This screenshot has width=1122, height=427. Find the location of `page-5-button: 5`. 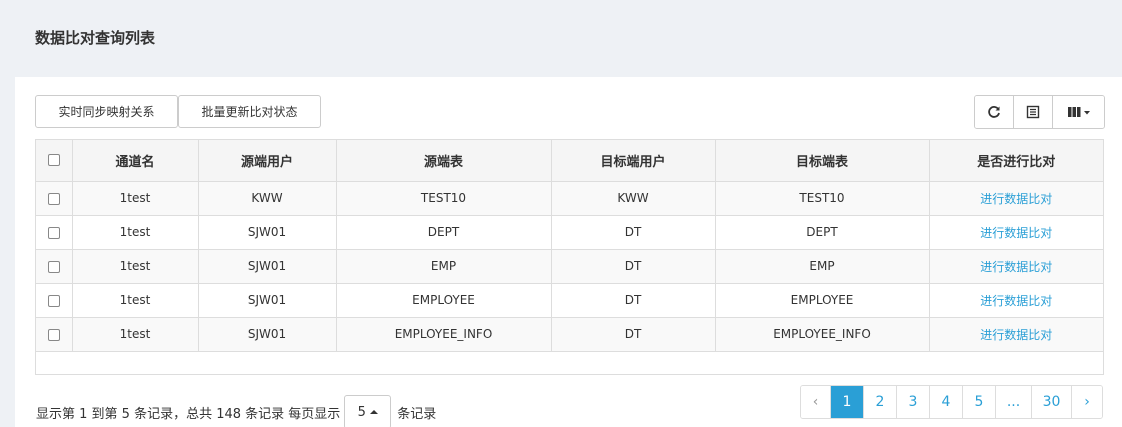

page-5-button: 5 is located at coordinates (979, 402).